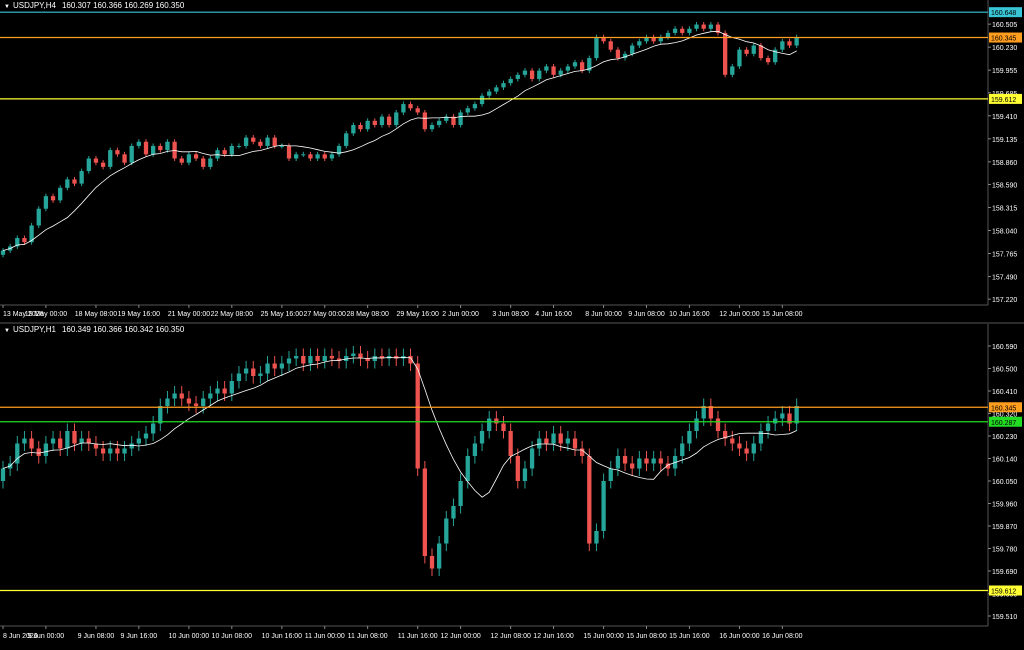  Describe the element at coordinates (739, 636) in the screenshot. I see `x-tick-label: 16 Jun 00:00` at that location.